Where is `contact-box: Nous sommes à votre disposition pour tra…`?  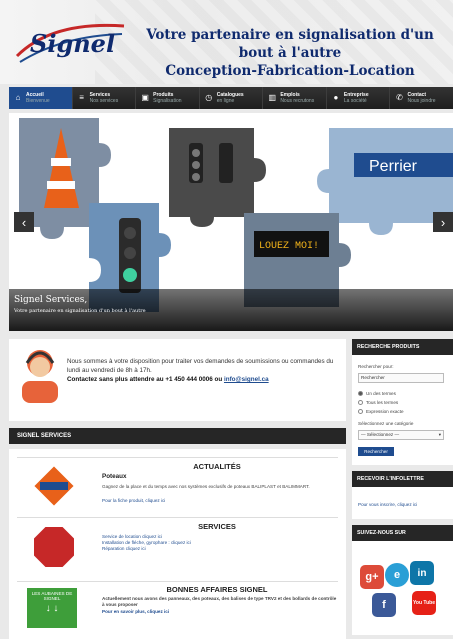
contact-box: Nous sommes à votre disposition pour tra… is located at coordinates (177, 380).